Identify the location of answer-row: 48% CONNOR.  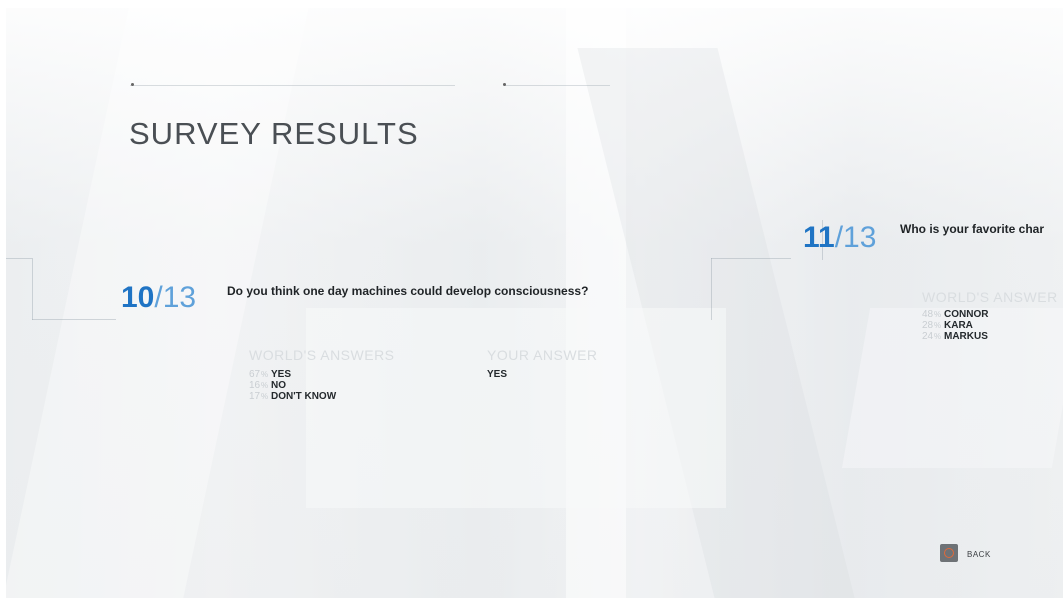
(955, 314).